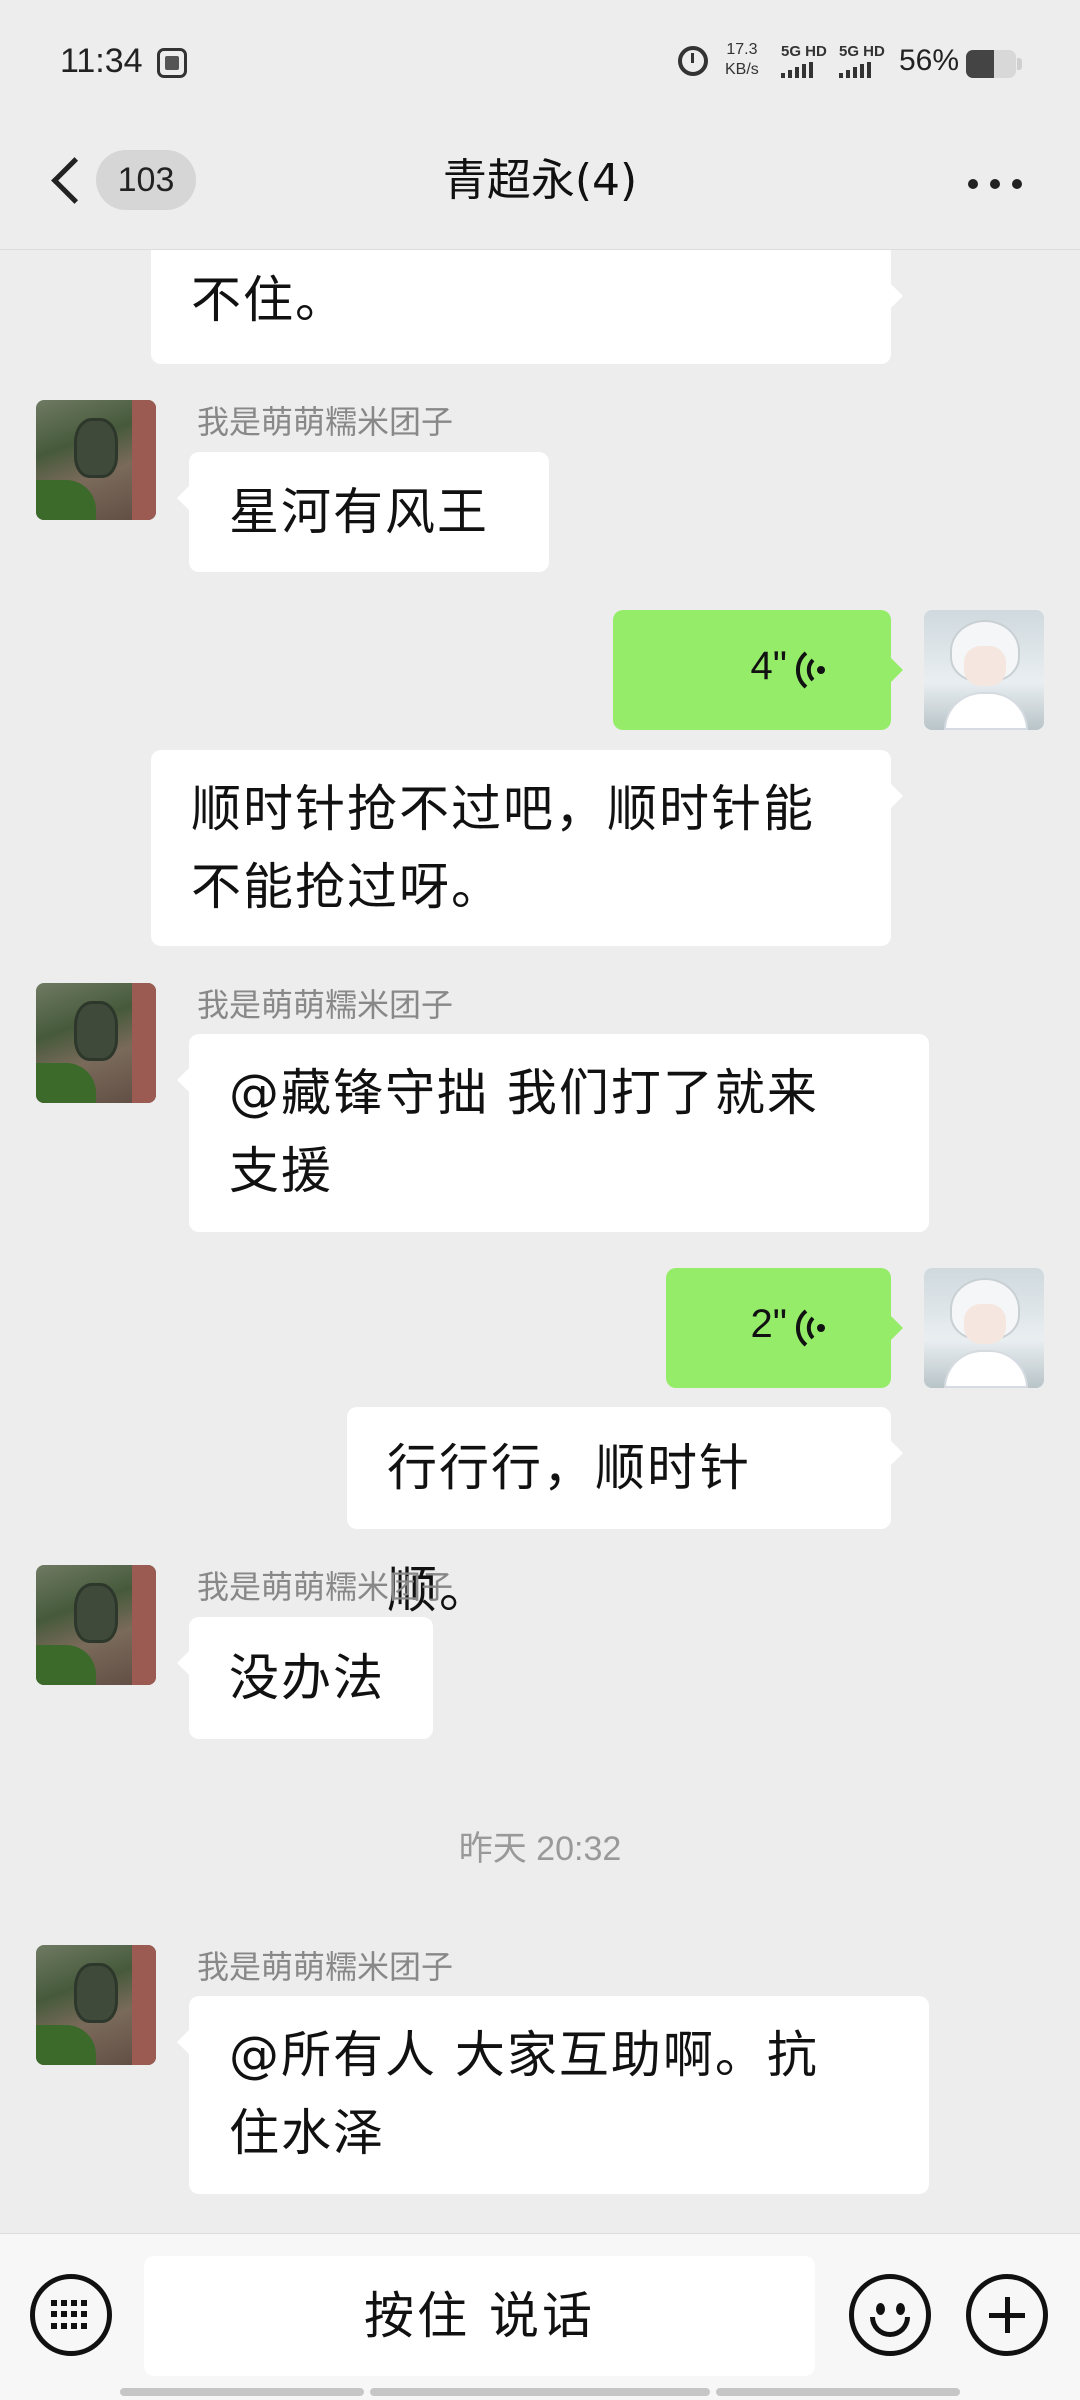  Describe the element at coordinates (804, 51) in the screenshot. I see `sim1-label: 5G HD` at that location.